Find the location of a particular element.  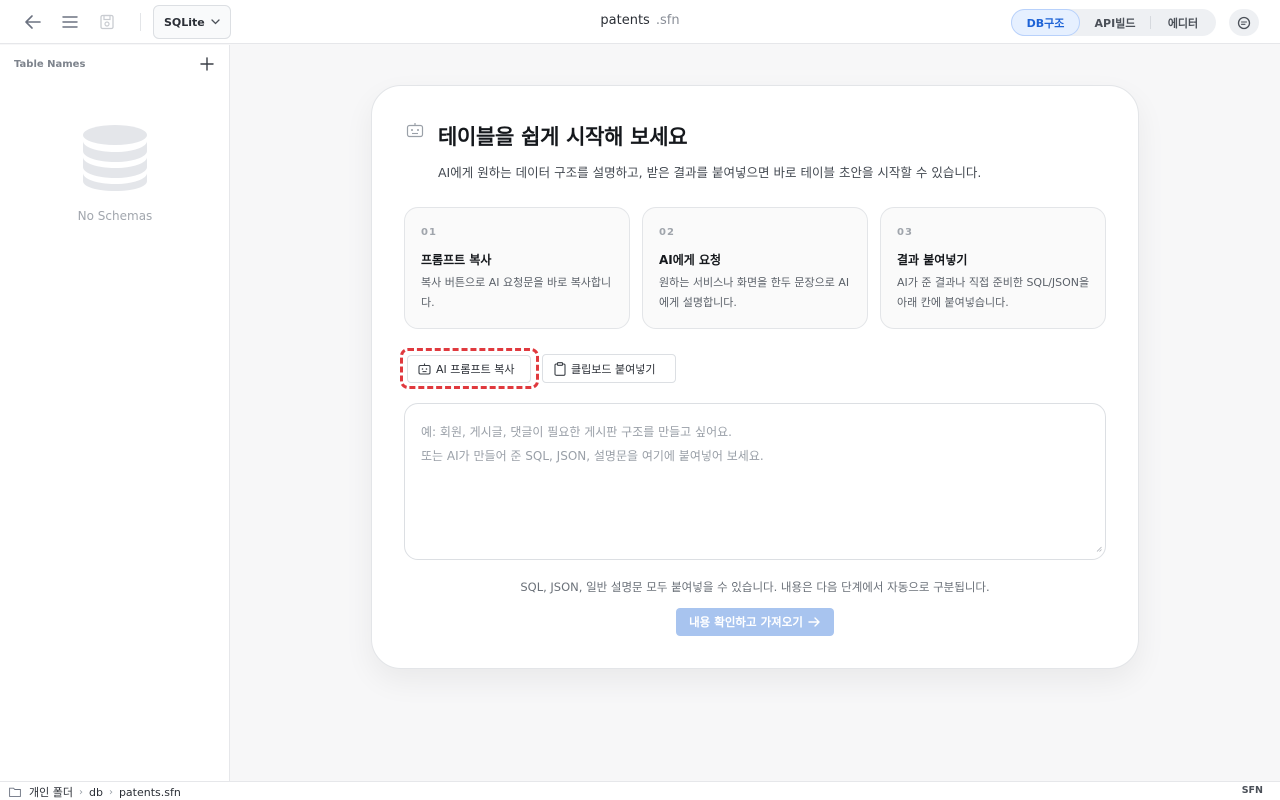

folder-icon is located at coordinates (15, 792).